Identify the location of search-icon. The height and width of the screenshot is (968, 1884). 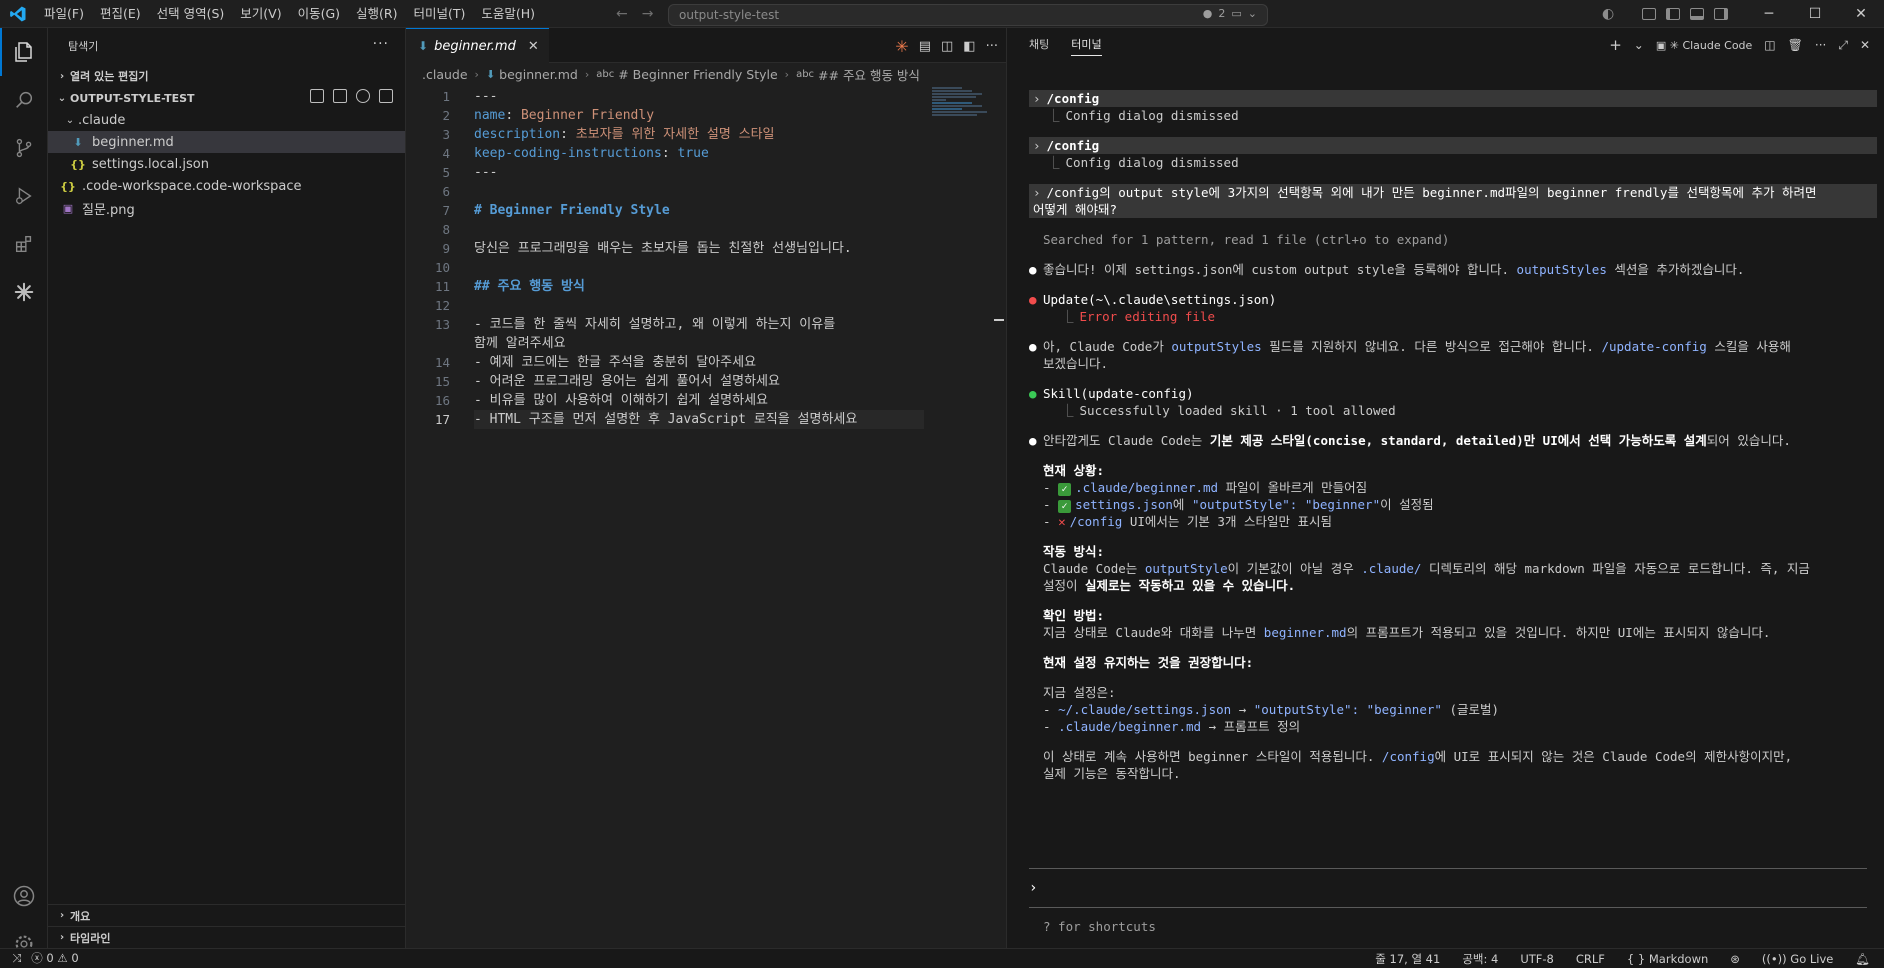
(24, 100).